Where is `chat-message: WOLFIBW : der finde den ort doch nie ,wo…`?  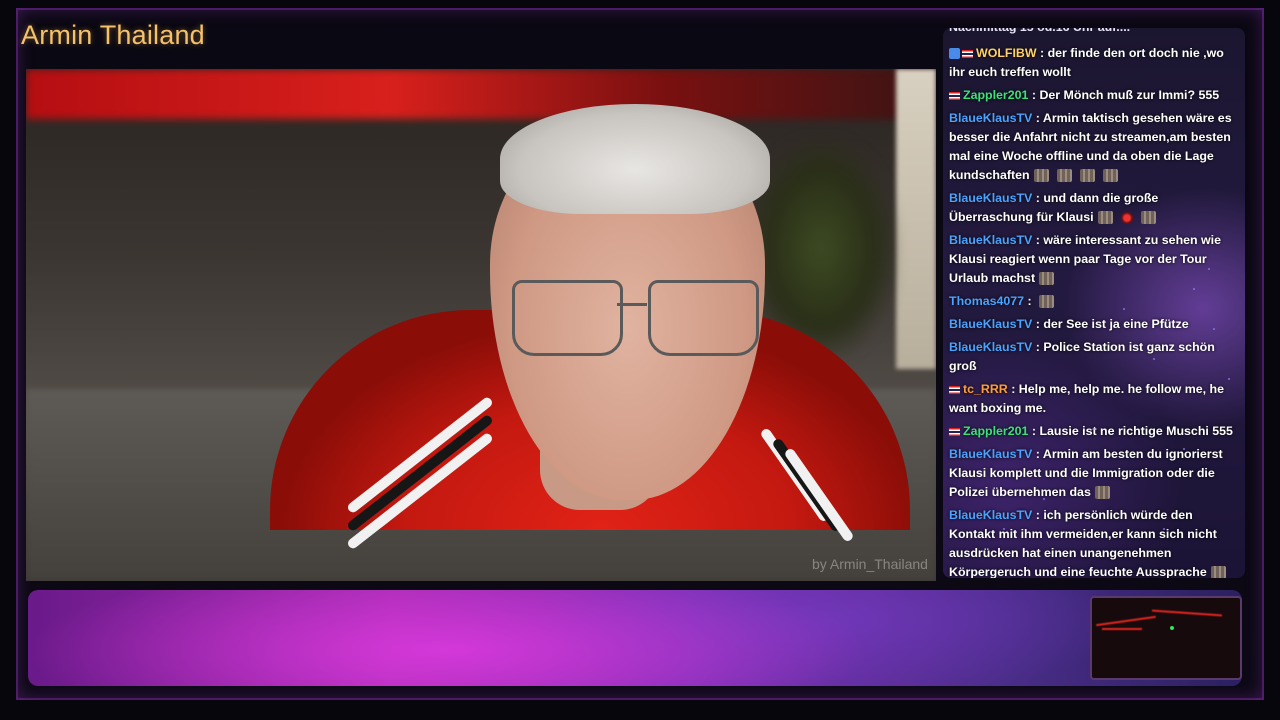
chat-message: WOLFIBW : der finde den ort doch nie ,wo… is located at coordinates (1094, 63).